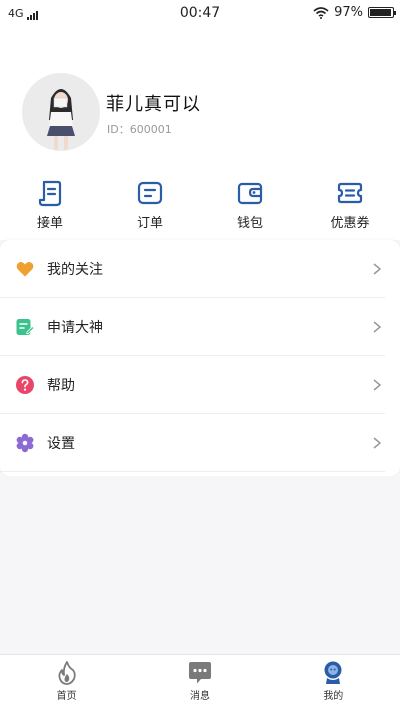  I want to click on status-bar: 4G 00:47 97%, so click(200, 14).